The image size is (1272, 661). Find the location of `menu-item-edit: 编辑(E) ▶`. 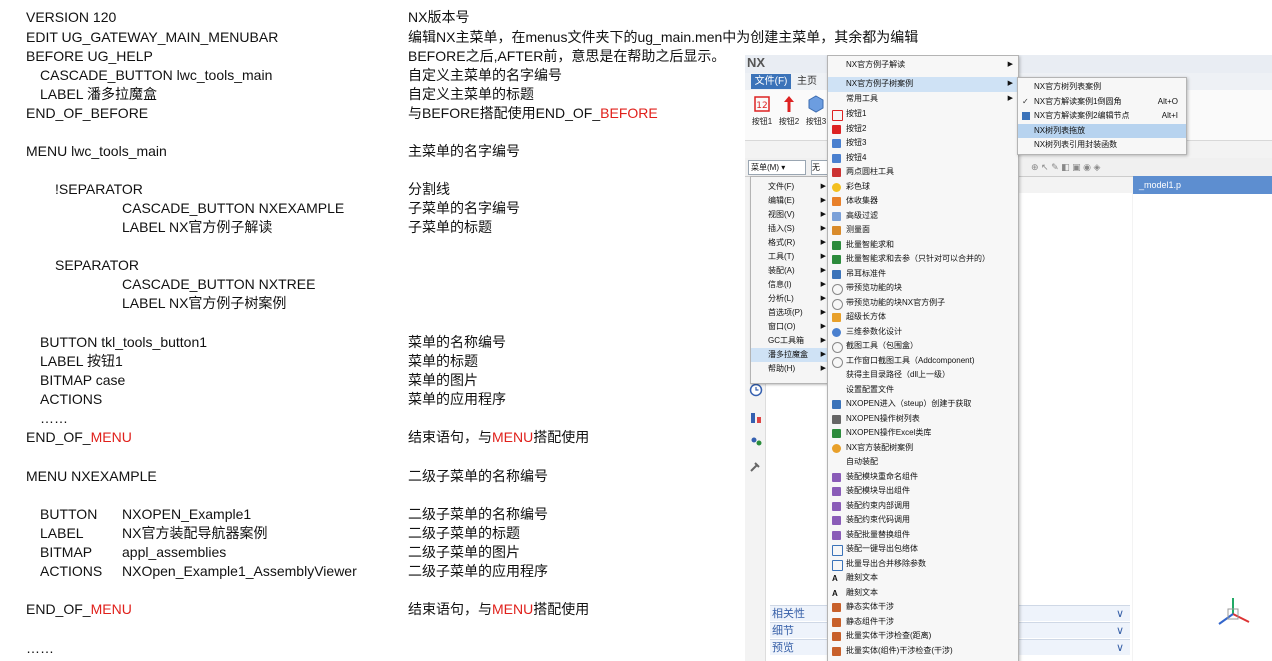

menu-item-edit: 编辑(E) ▶ is located at coordinates (790, 201).